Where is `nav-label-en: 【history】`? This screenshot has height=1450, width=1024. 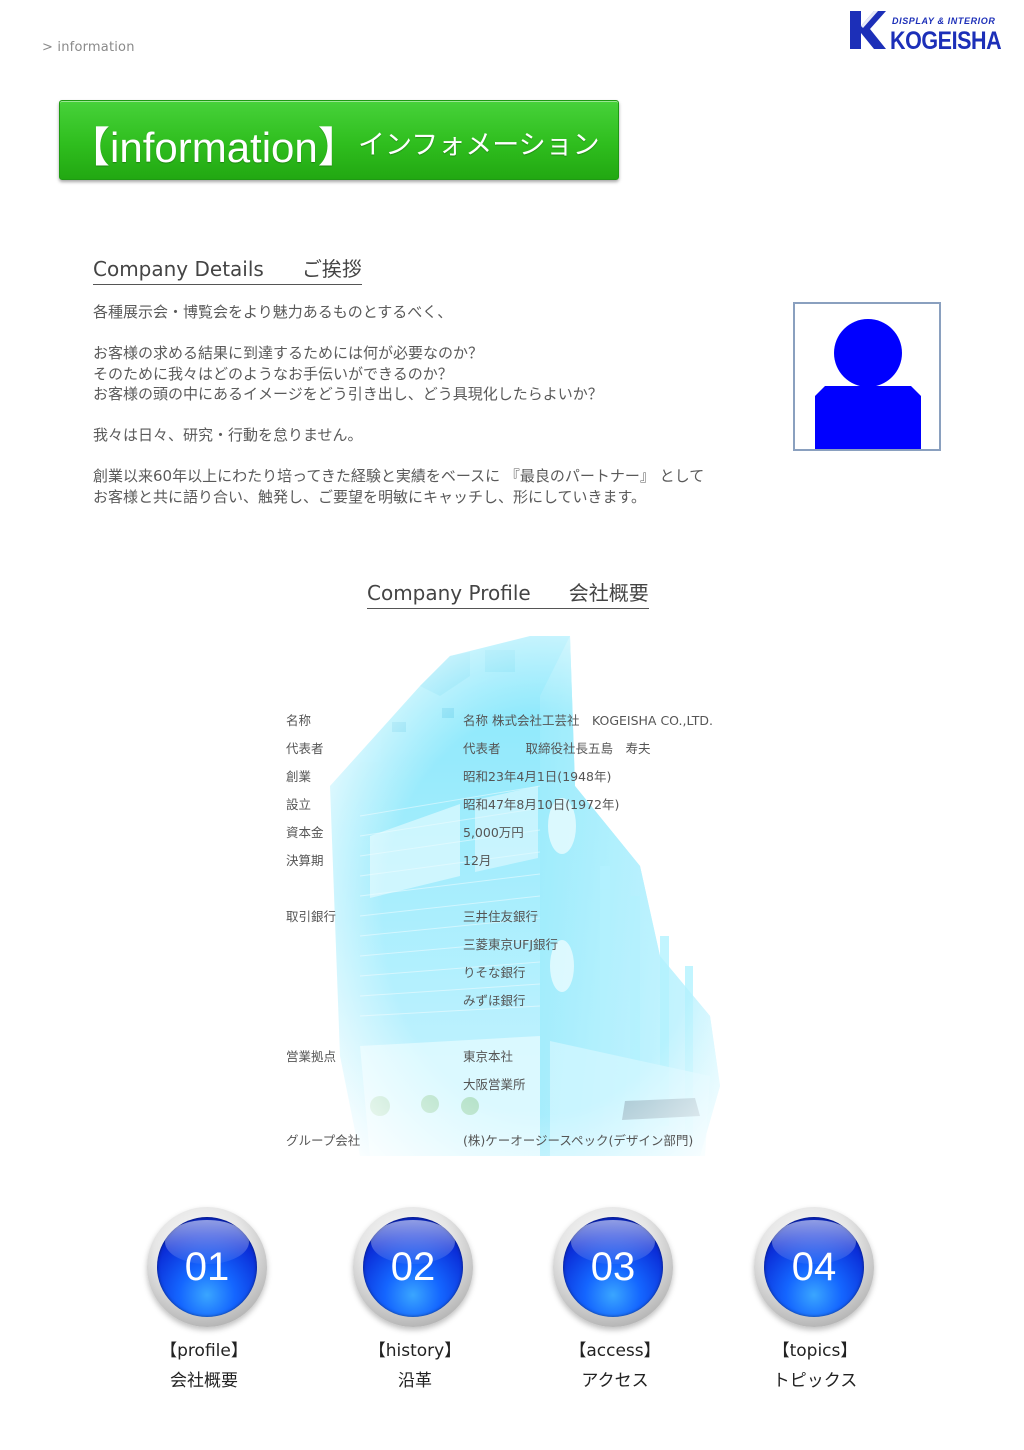 nav-label-en: 【history】 is located at coordinates (415, 1351).